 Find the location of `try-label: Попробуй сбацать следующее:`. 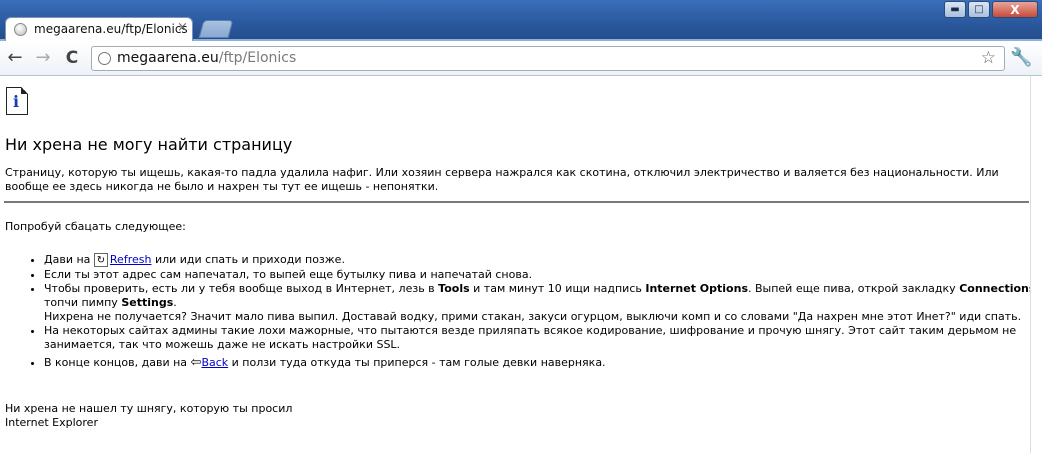

try-label: Попробуй сбацать следующее: is located at coordinates (95, 226).